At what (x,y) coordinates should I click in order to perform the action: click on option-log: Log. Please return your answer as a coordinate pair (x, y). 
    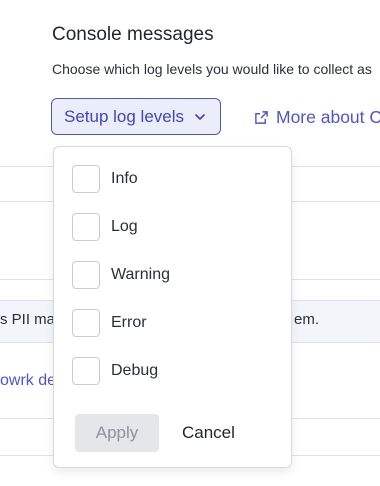
    Looking at the image, I should click on (105, 227).